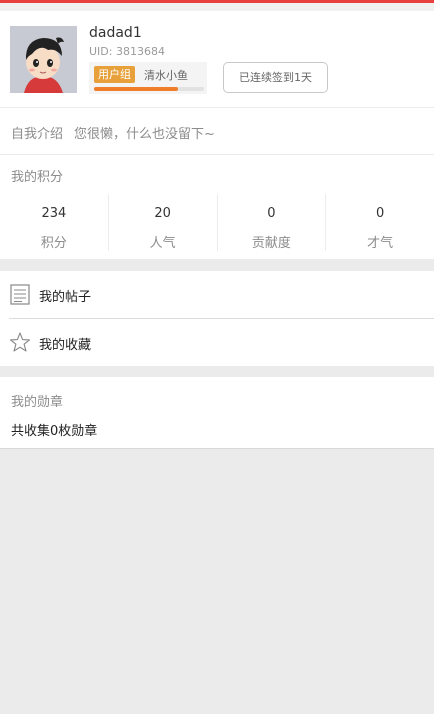  I want to click on stat-label: 人气, so click(162, 243).